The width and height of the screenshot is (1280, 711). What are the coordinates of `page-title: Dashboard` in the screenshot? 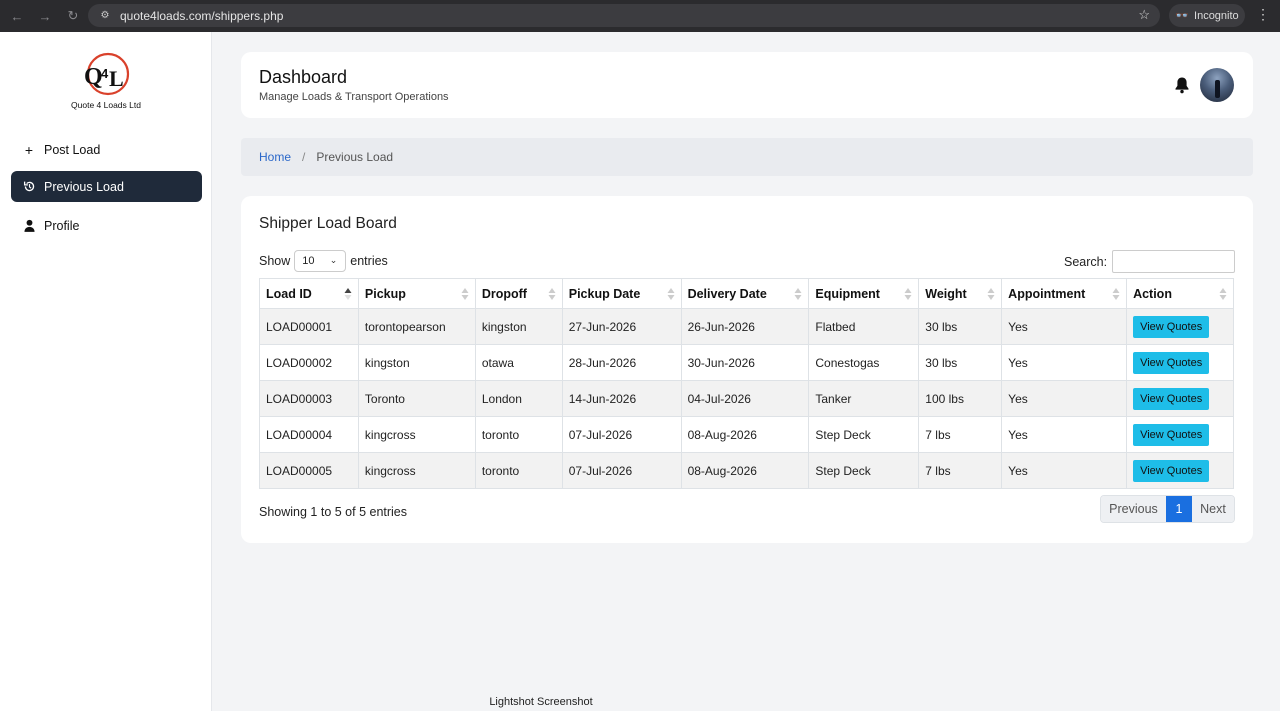 It's located at (303, 77).